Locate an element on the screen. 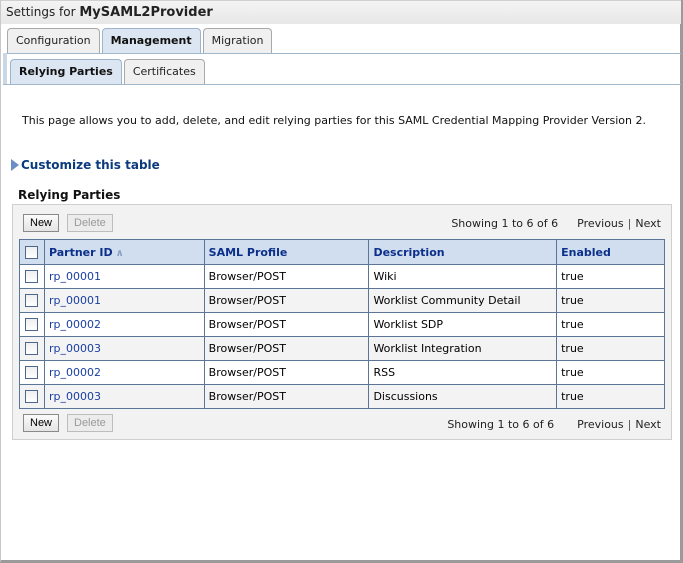 This screenshot has width=683, height=563. pager-bottom: Showing 1 to 6 of 6 Previous | Next is located at coordinates (554, 424).